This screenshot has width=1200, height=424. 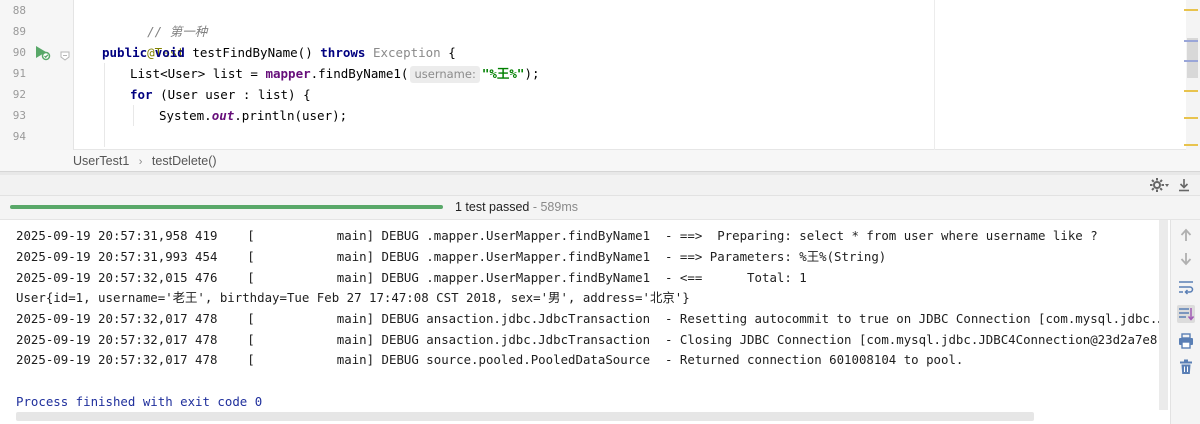 I want to click on run-panel-toolbar, so click(x=600, y=185).